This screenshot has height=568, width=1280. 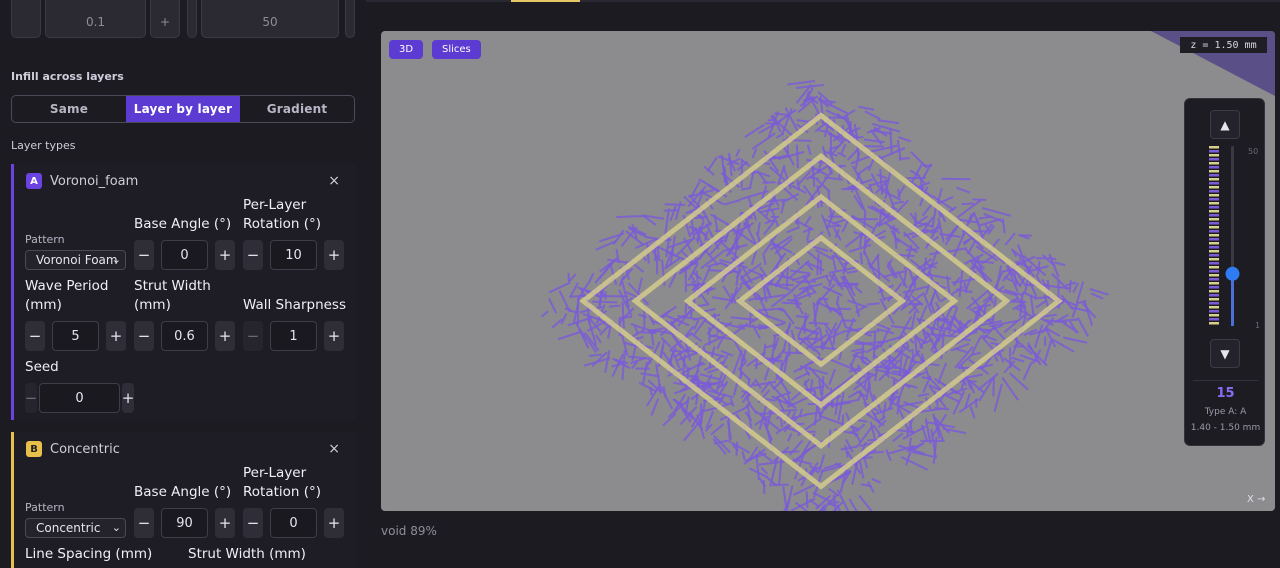 What do you see at coordinates (67, 76) in the screenshot?
I see `infill-label: Infill across layers` at bounding box center [67, 76].